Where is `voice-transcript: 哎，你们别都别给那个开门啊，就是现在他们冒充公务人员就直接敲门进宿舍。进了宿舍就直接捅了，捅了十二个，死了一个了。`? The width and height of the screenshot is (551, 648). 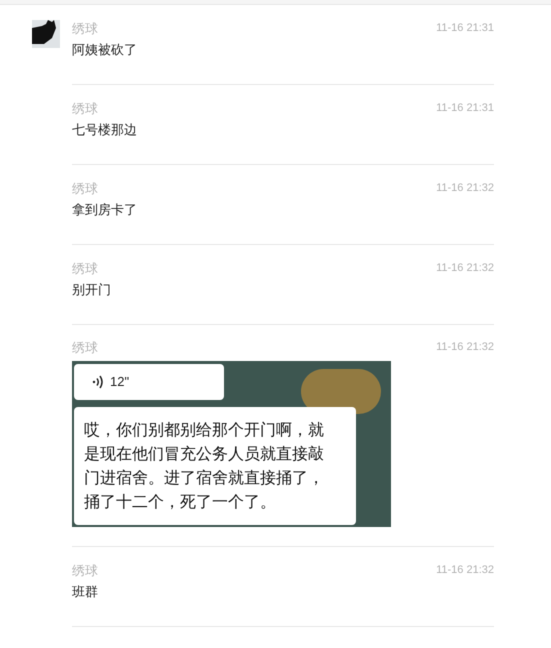
voice-transcript: 哎，你们别都别给那个开门啊，就是现在他们冒充公务人员就直接敲门进宿舍。进了宿舍就直接捅了，捅了十二个，死了一个了。 is located at coordinates (215, 466).